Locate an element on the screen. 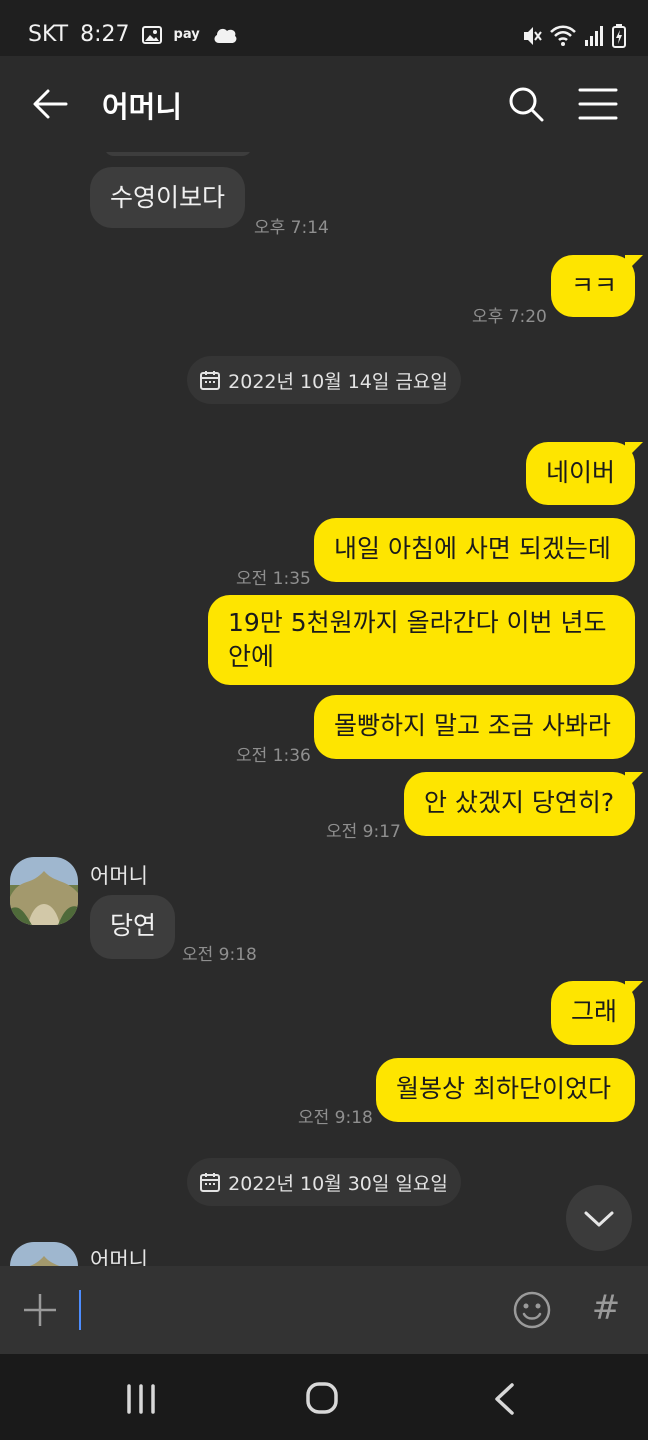  carrier-label: SKT is located at coordinates (48, 34).